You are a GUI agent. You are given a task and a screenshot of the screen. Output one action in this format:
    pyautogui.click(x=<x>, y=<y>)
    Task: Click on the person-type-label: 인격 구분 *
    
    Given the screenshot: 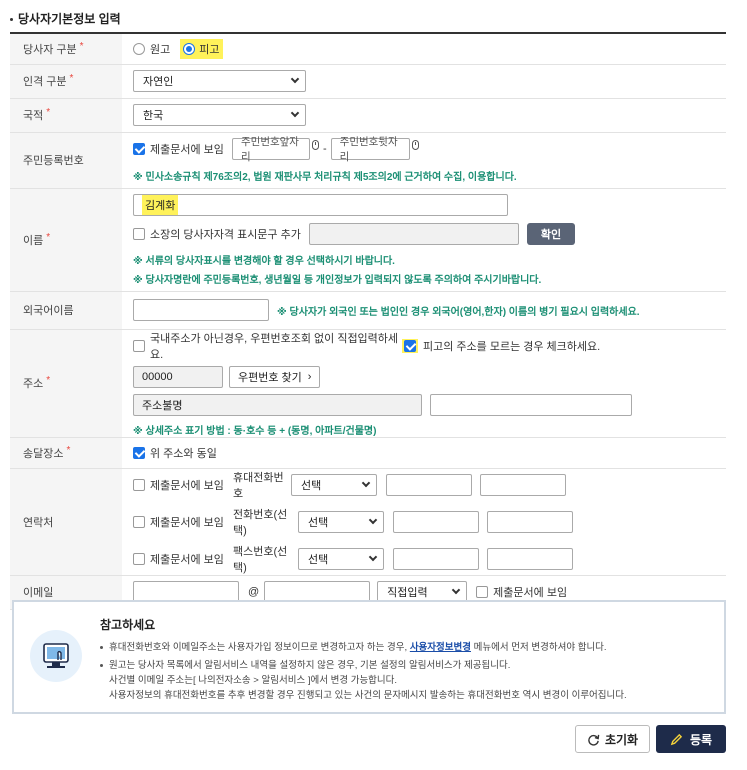 What is the action you would take?
    pyautogui.click(x=66, y=81)
    